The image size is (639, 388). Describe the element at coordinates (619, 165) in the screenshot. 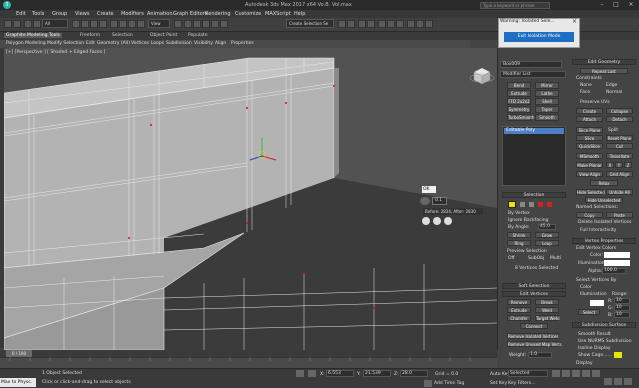

I see `y-button: Y` at that location.